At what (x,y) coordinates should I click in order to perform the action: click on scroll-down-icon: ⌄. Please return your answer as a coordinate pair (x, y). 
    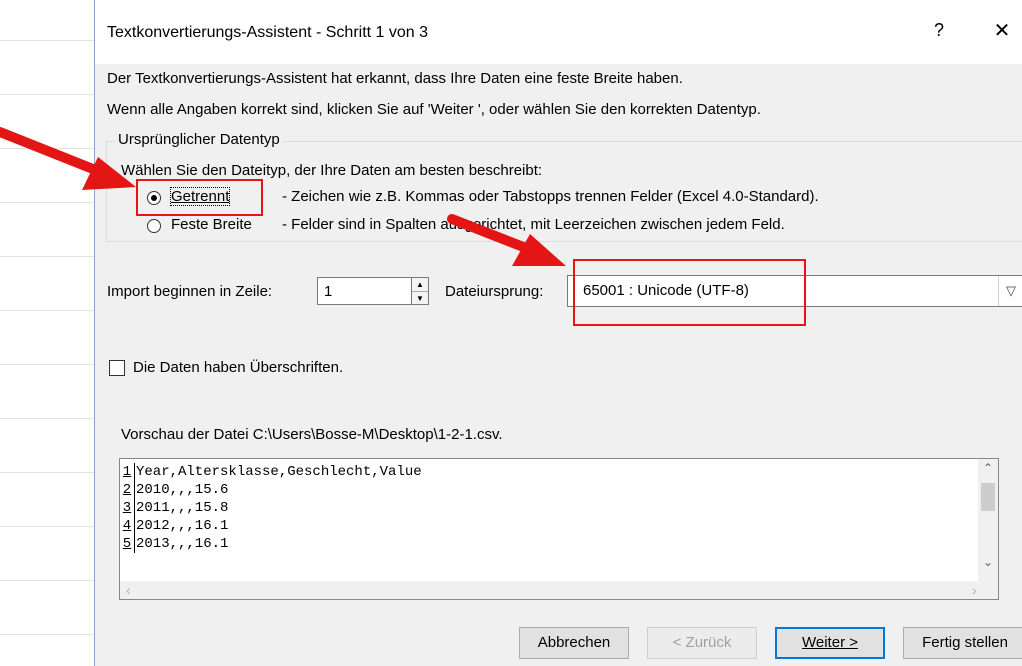
    Looking at the image, I should click on (988, 562).